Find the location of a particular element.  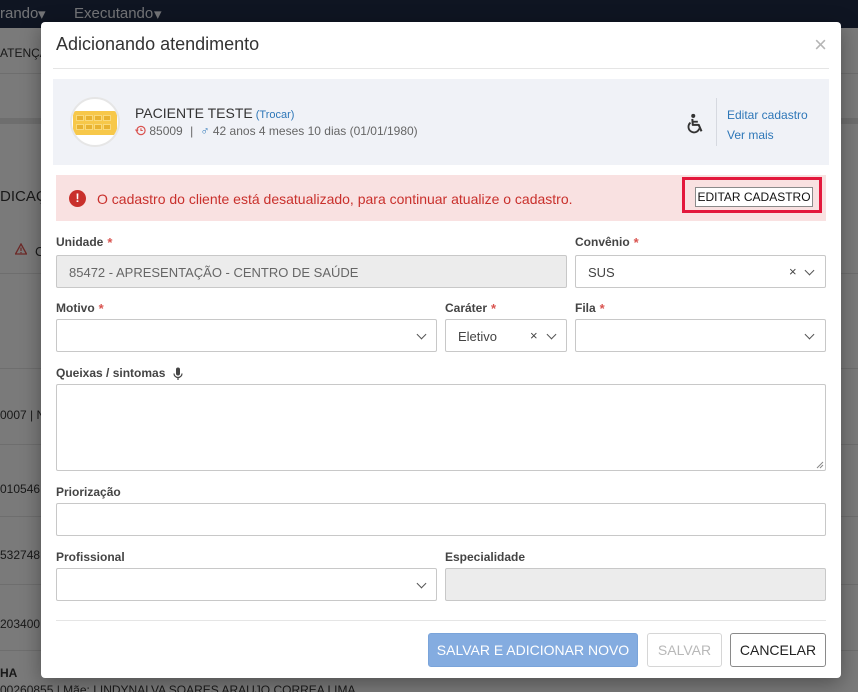

unit-label: Unidade * is located at coordinates (84, 242).